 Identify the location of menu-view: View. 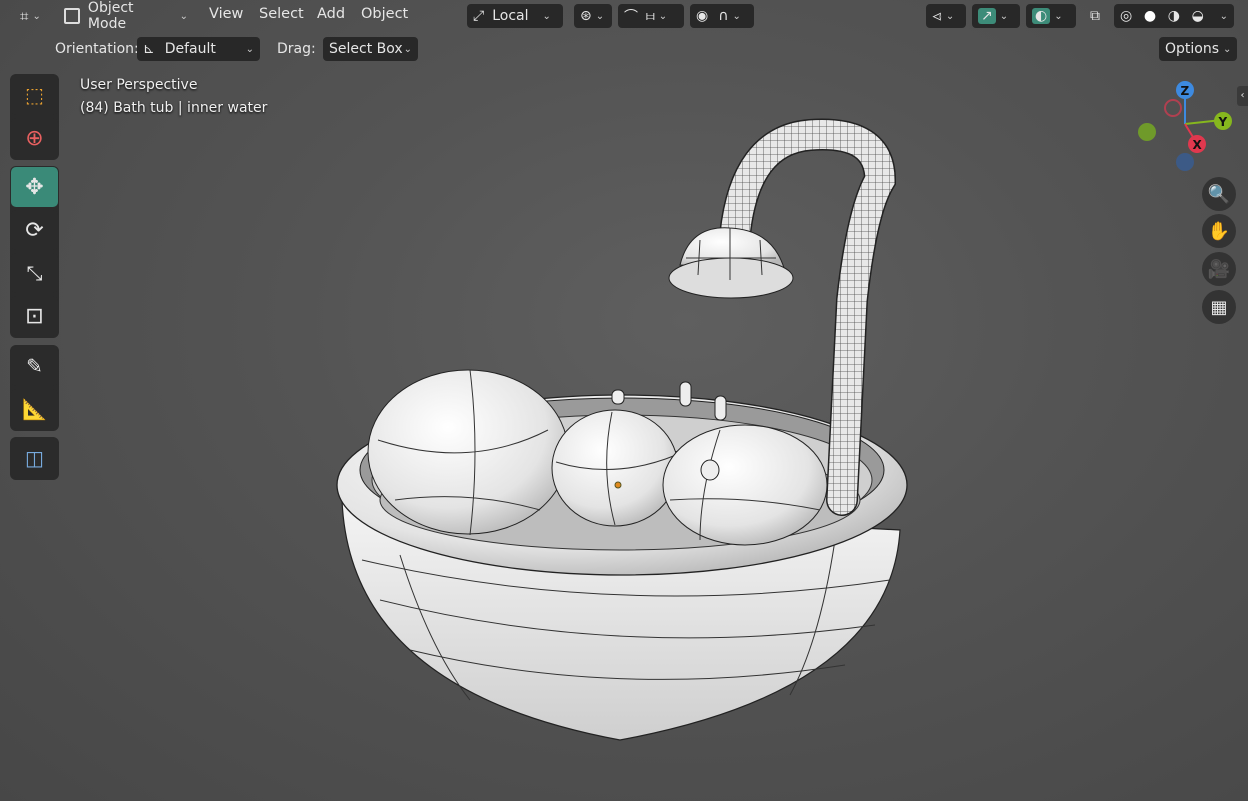
(226, 14).